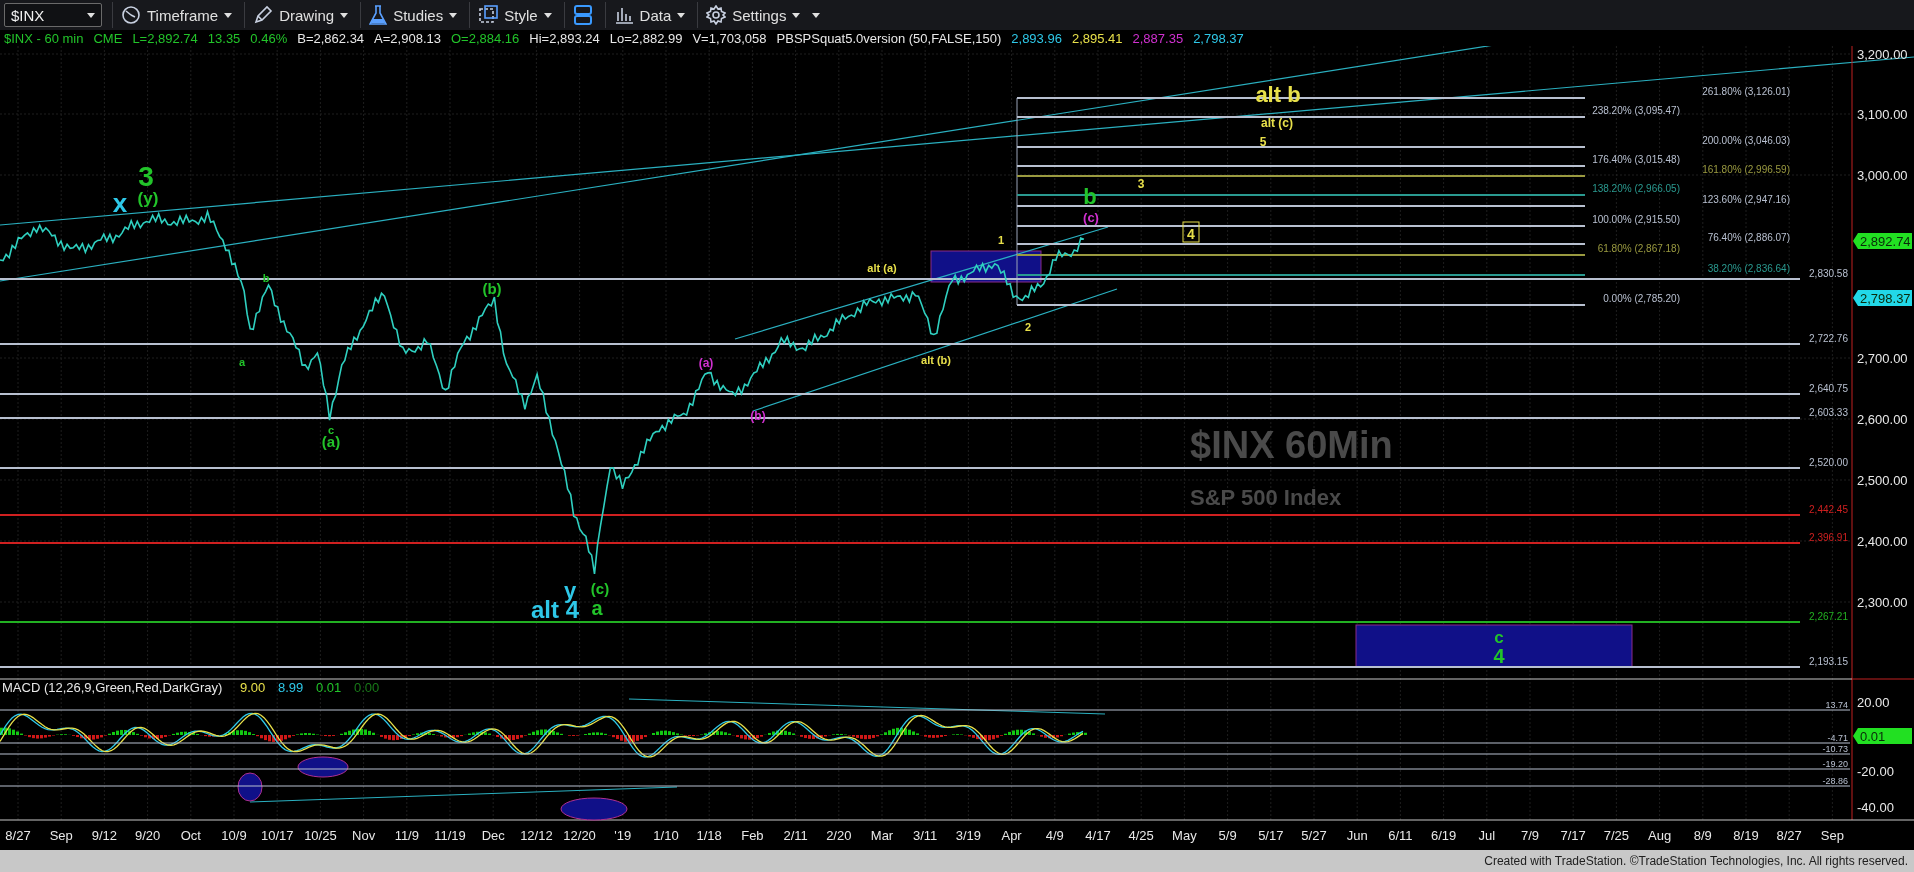  Describe the element at coordinates (1184, 835) in the screenshot. I see `time-axis-label: May` at that location.